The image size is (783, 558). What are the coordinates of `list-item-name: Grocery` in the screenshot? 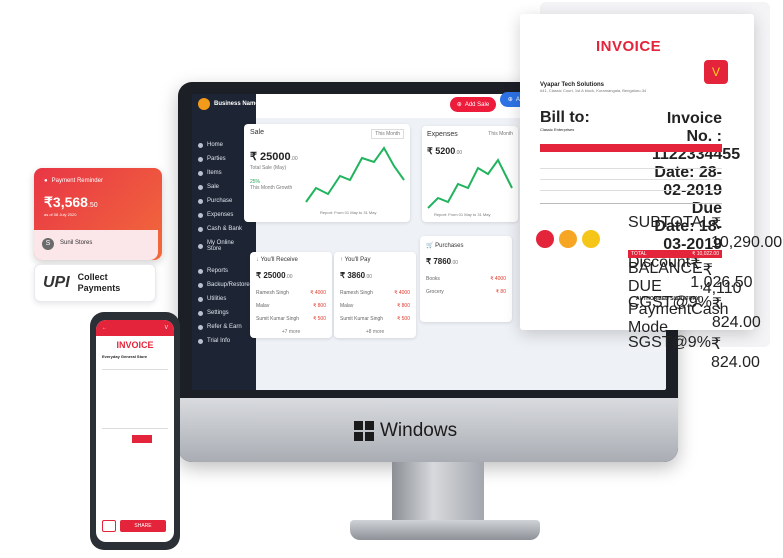 It's located at (435, 292).